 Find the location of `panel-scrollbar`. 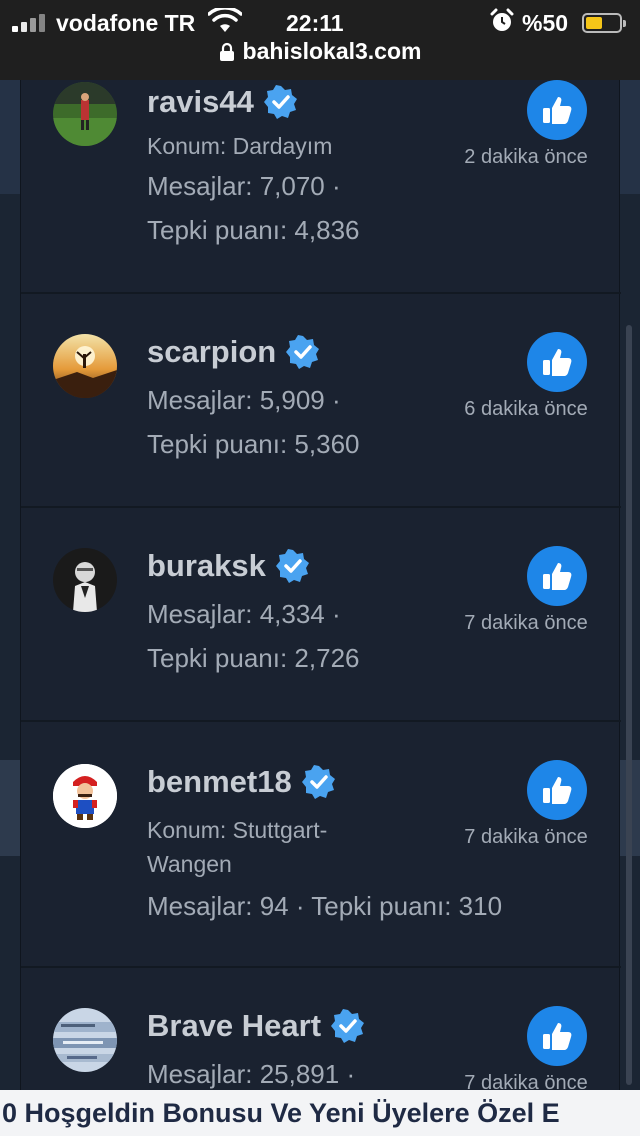

panel-scrollbar is located at coordinates (629, 705).